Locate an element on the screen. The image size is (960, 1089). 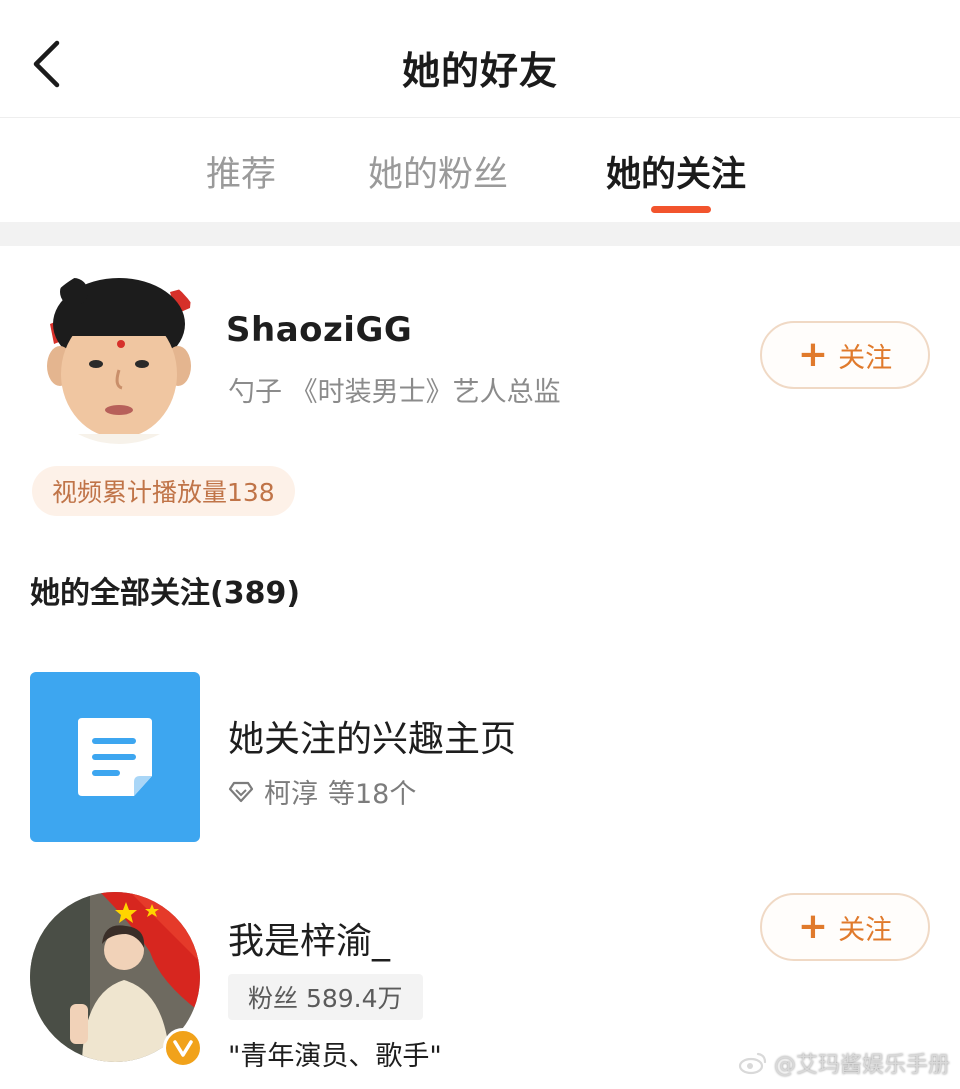
v-check-icon is located at coordinates (183, 1048).